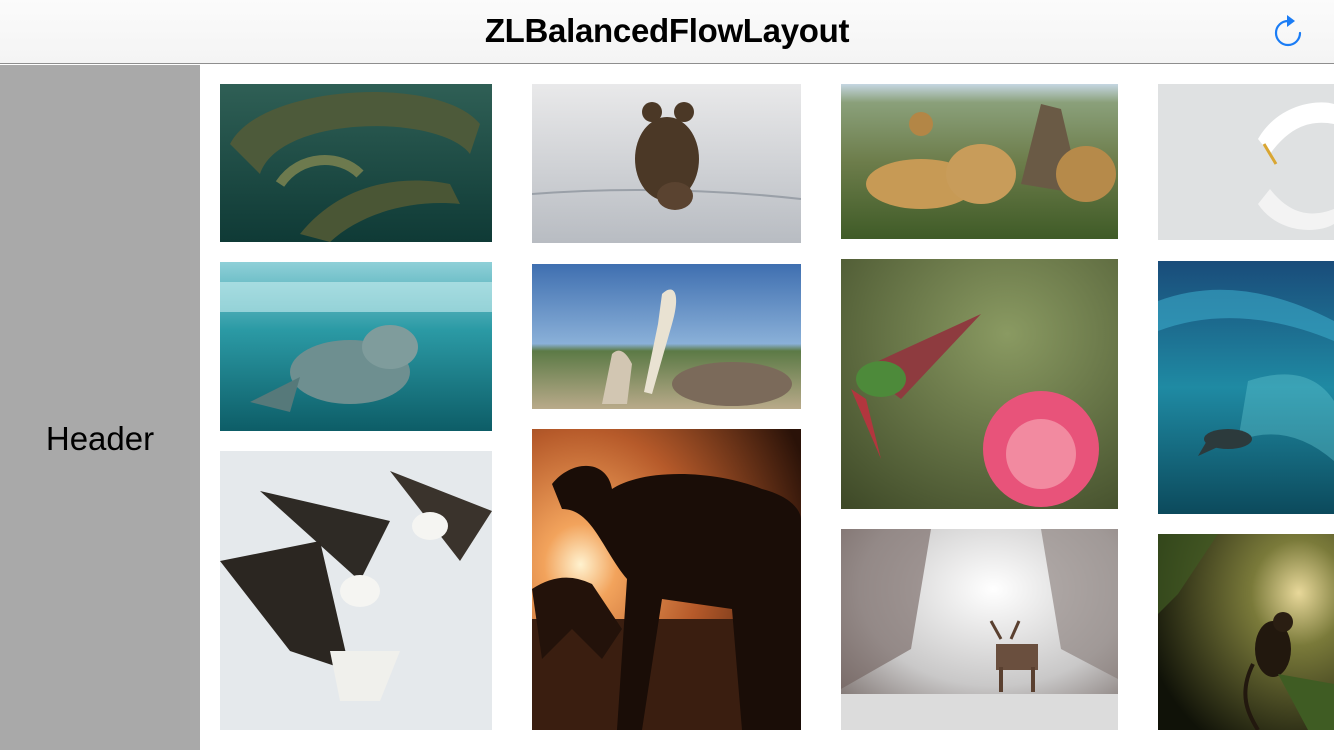 The image size is (1334, 750). I want to click on cheetahs-photo, so click(979, 161).